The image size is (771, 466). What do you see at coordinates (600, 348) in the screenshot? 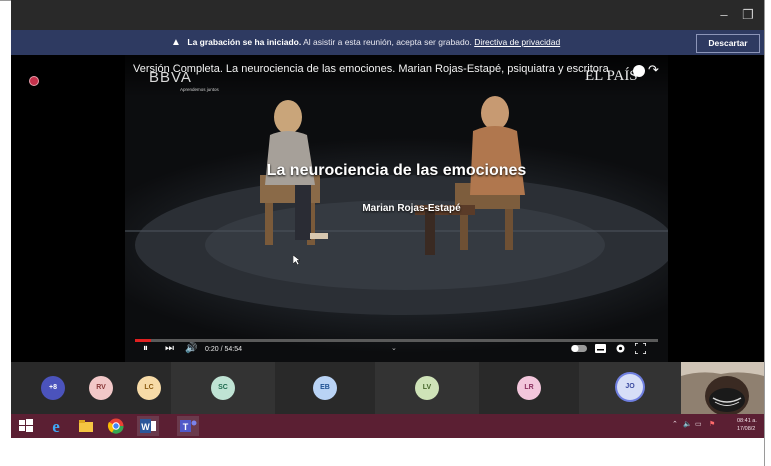
I see `subtitles-icon` at bounding box center [600, 348].